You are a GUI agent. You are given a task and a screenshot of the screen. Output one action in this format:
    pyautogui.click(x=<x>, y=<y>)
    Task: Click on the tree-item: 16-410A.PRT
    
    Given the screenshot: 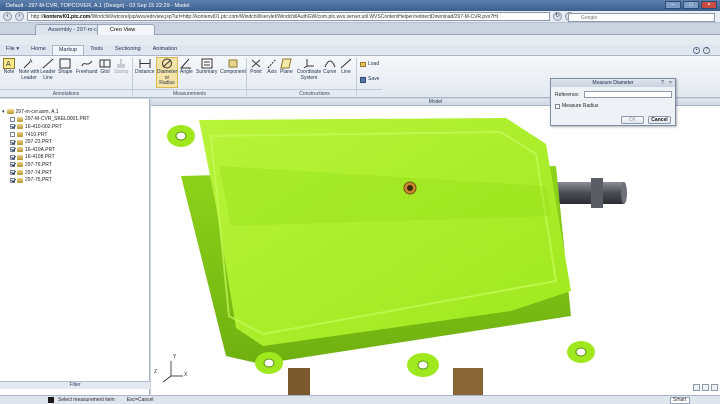 What is the action you would take?
    pyautogui.click(x=74, y=150)
    